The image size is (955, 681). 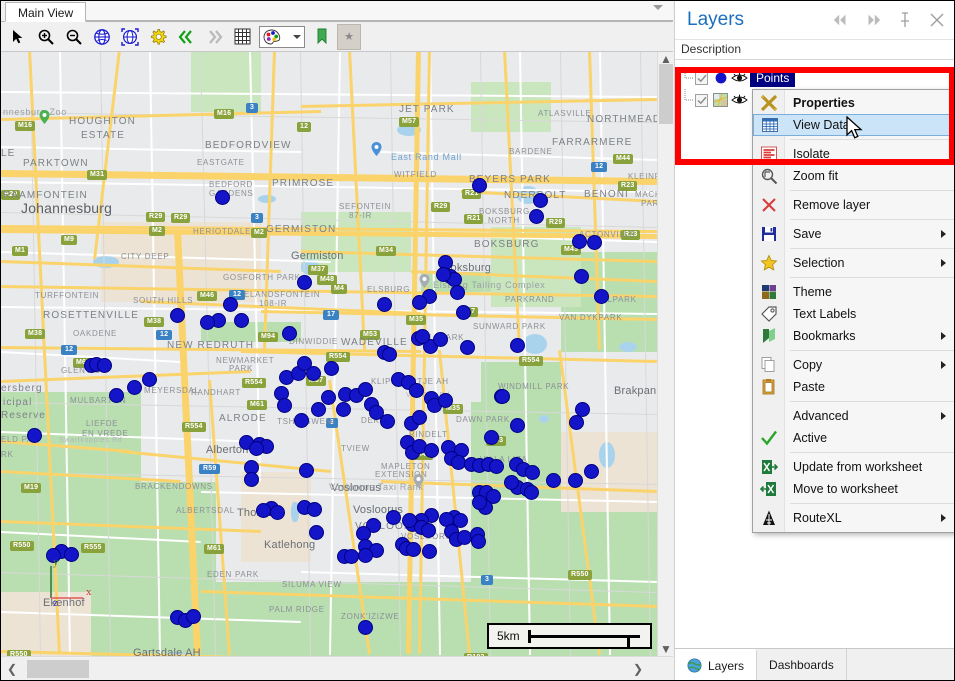 What do you see at coordinates (337, 668) in the screenshot?
I see `map-horizontal-scrollbar: ❮ ❯` at bounding box center [337, 668].